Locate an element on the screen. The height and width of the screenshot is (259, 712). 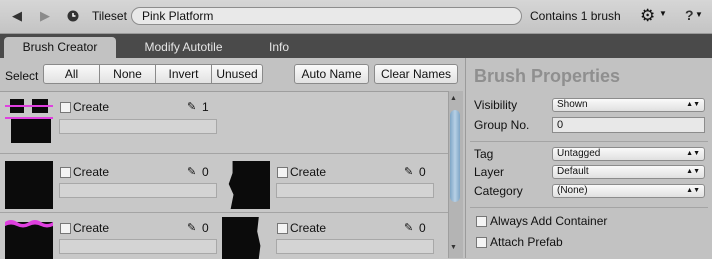
attach-prefab-label: Attach Prefab is located at coordinates (526, 242).